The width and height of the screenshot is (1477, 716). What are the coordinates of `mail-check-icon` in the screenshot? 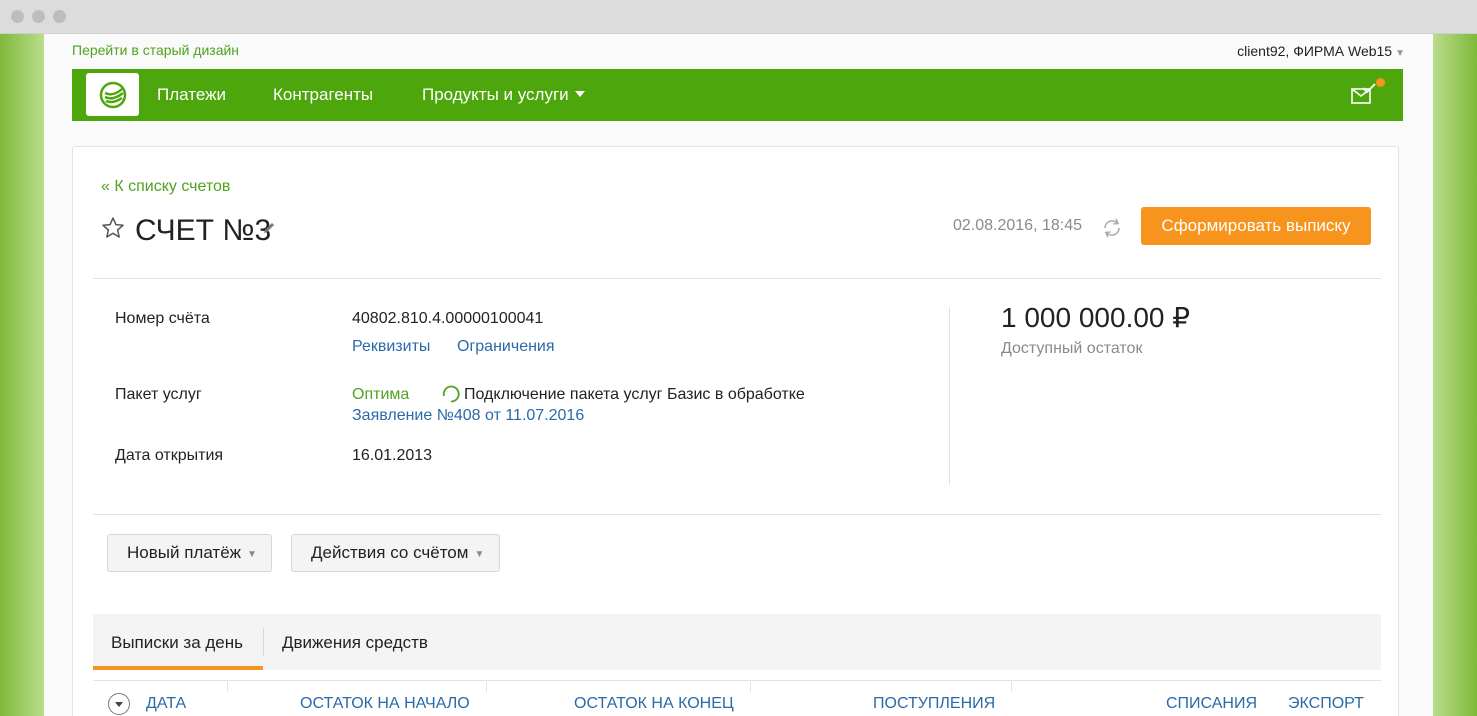 It's located at (1364, 94).